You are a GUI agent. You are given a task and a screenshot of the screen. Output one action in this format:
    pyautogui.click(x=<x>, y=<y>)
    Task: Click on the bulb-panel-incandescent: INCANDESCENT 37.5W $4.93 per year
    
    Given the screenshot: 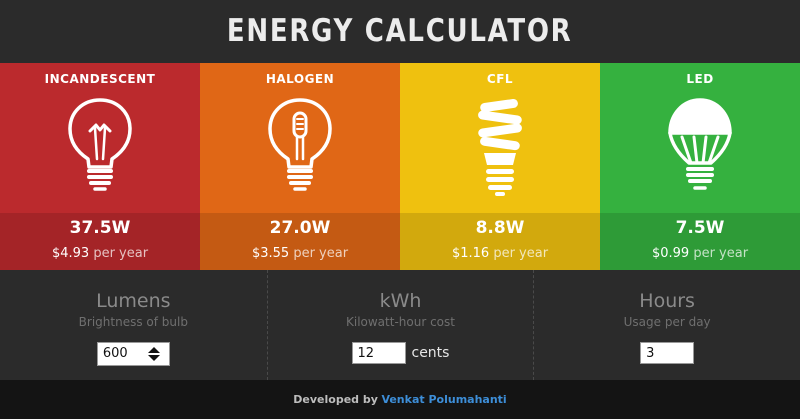 What is the action you would take?
    pyautogui.click(x=100, y=166)
    